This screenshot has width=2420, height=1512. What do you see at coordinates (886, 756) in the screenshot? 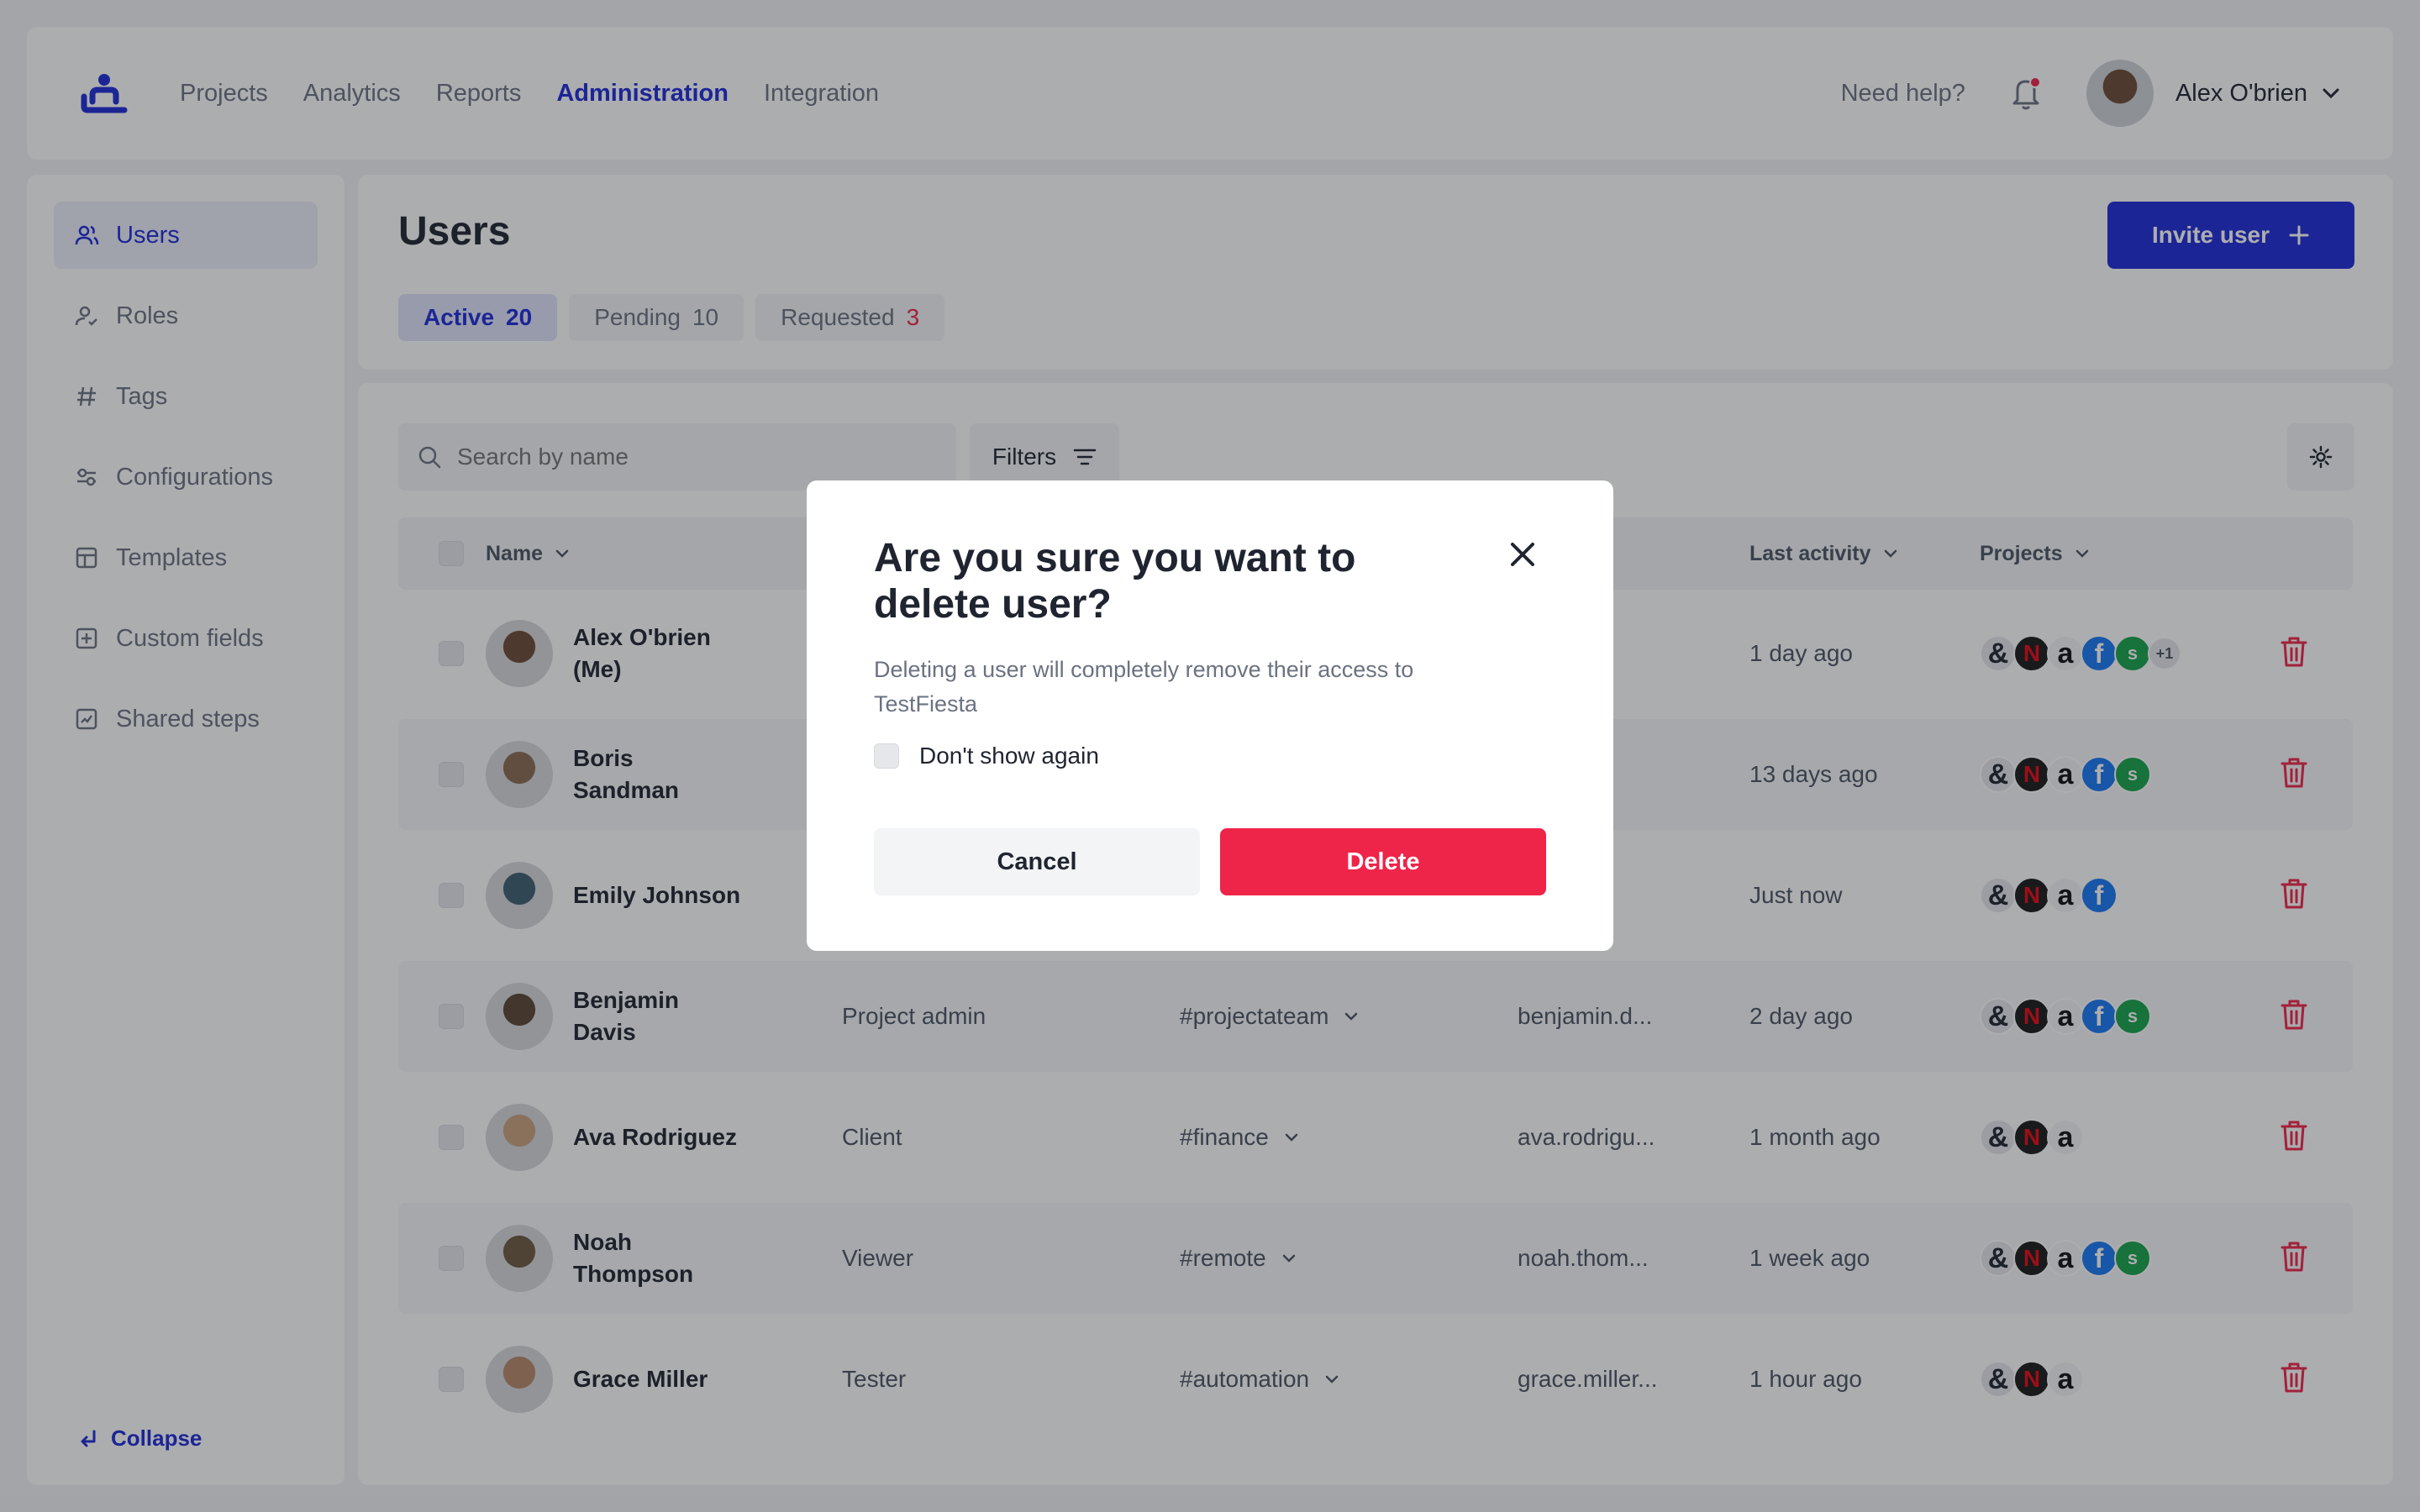
I see `dont-show-again-checkbox` at bounding box center [886, 756].